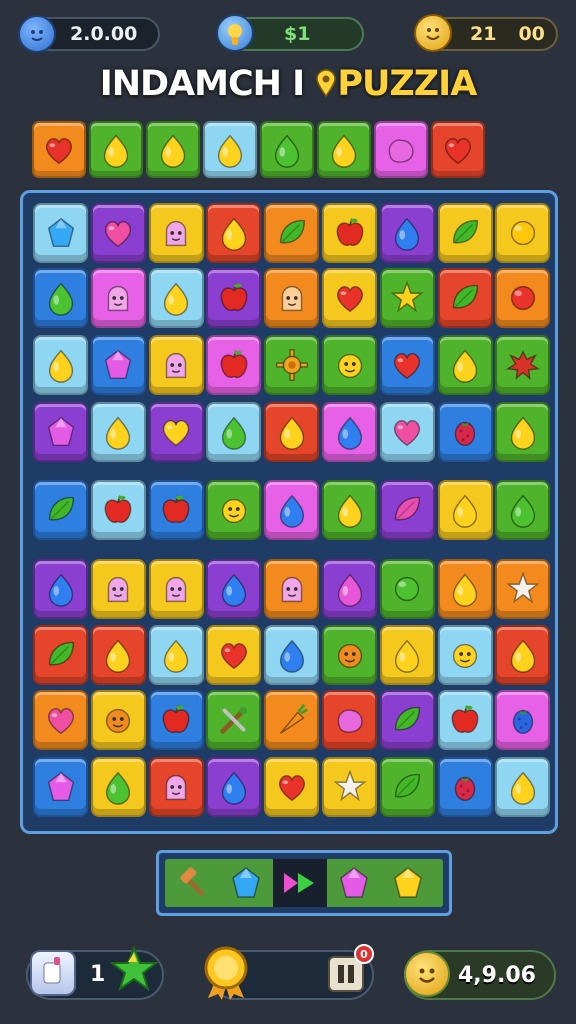  Describe the element at coordinates (235, 33) in the screenshot. I see `hud-middle-mascot-icon` at that location.